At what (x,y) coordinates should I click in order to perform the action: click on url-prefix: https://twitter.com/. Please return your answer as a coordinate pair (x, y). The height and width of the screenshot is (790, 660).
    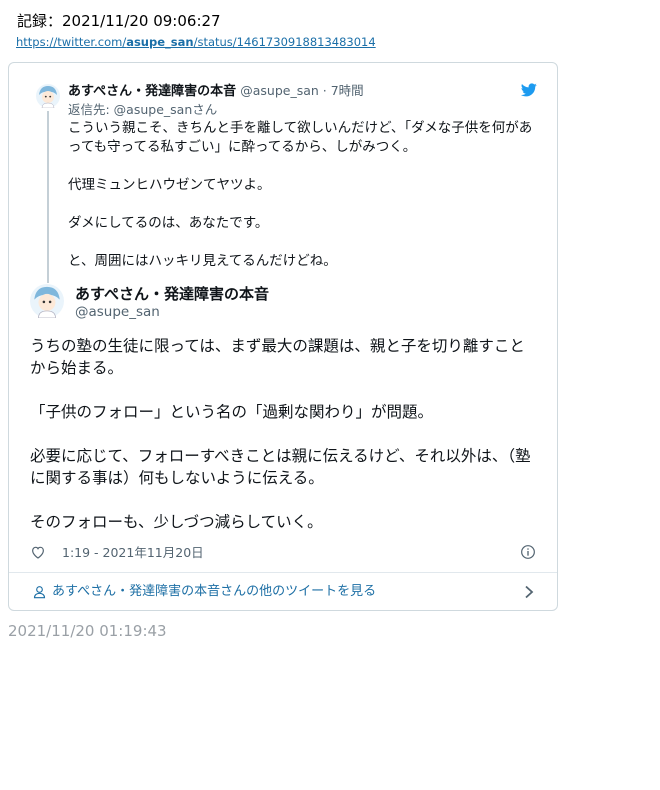
    Looking at the image, I should click on (71, 42).